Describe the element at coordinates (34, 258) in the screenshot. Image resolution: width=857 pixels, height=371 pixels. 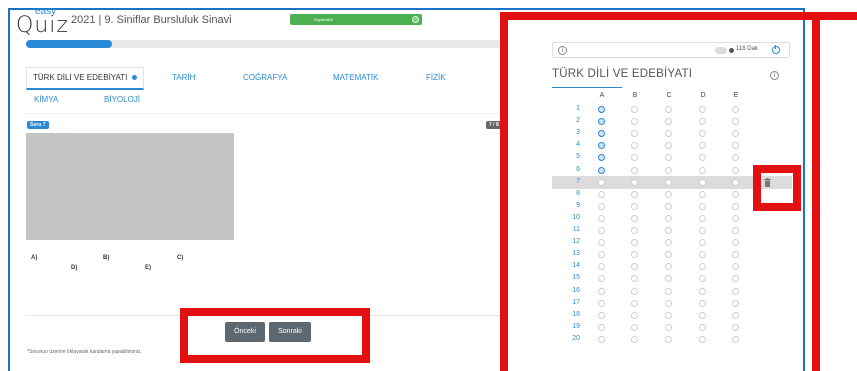
I see `option-a: A)` at that location.